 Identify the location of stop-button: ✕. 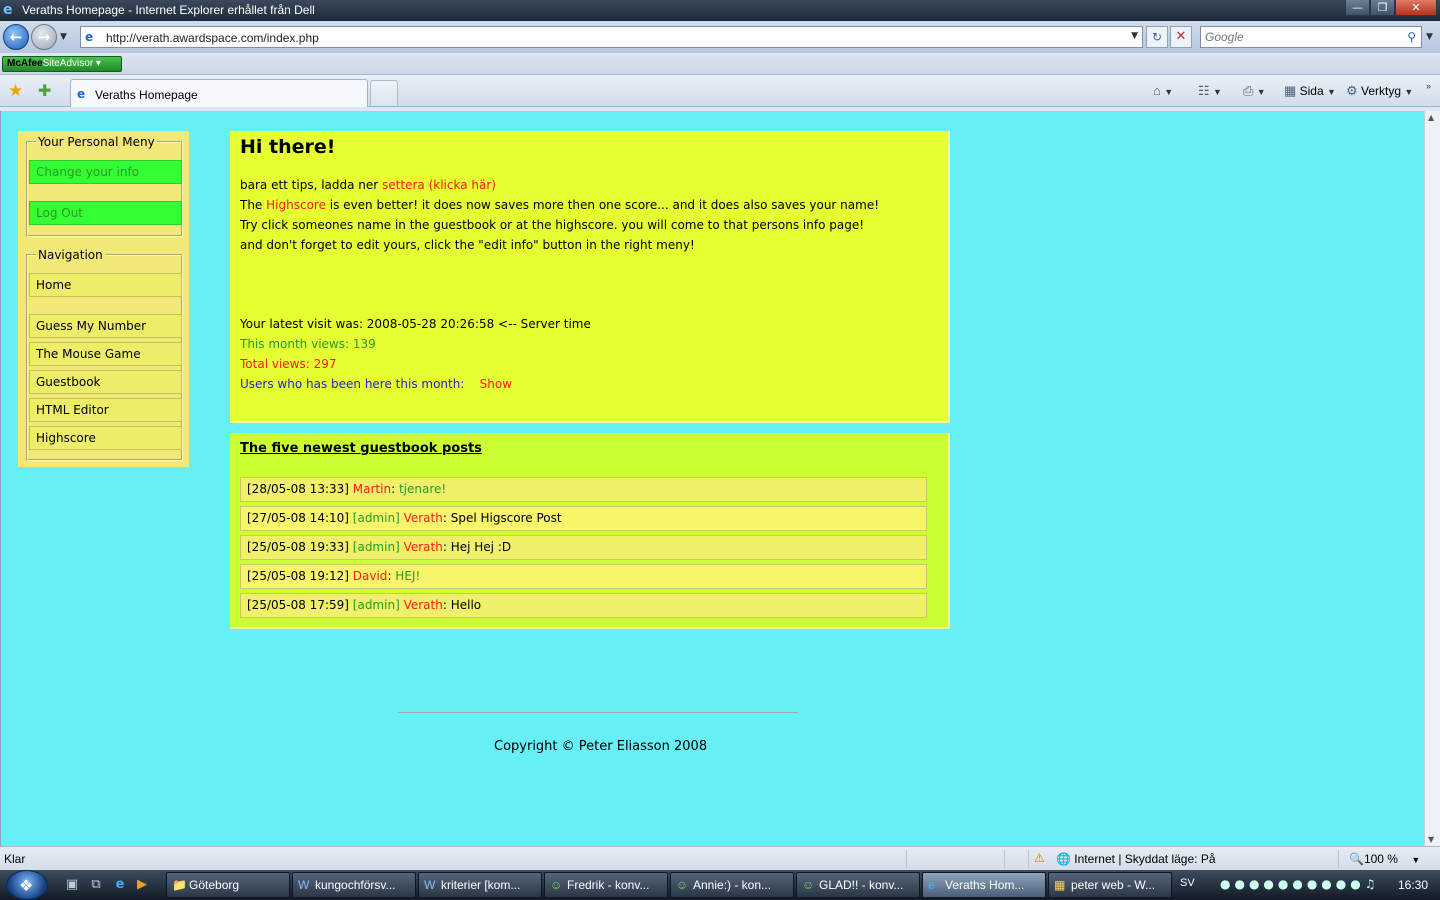
(1181, 37).